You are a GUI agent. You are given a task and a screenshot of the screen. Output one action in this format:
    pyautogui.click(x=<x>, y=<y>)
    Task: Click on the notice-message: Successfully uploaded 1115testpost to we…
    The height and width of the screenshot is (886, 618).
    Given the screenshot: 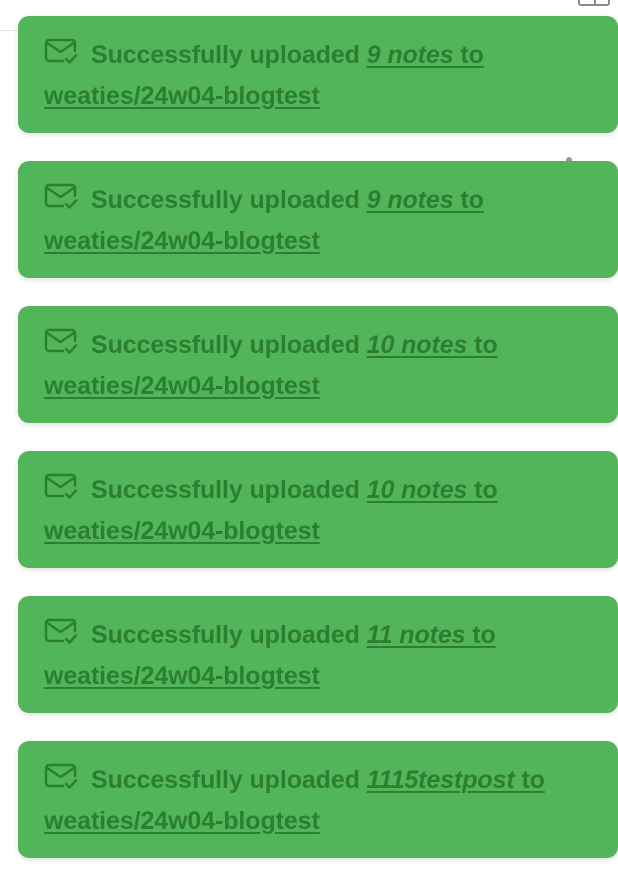 What is the action you would take?
    pyautogui.click(x=321, y=800)
    